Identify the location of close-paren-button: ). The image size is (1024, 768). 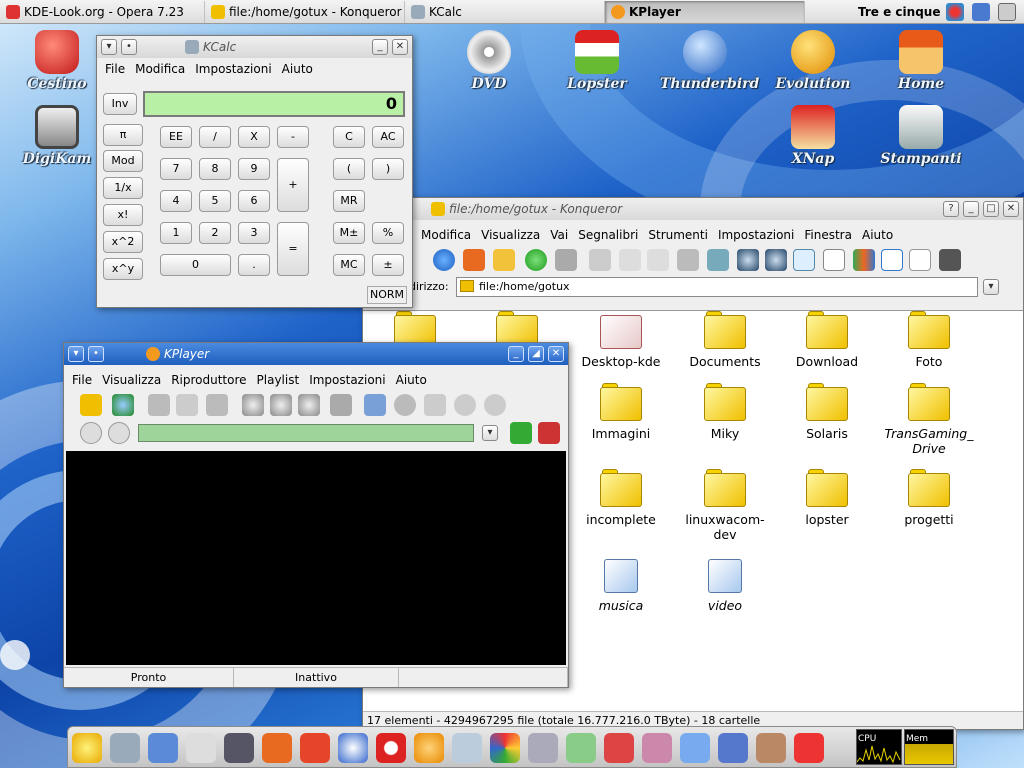
(388, 169).